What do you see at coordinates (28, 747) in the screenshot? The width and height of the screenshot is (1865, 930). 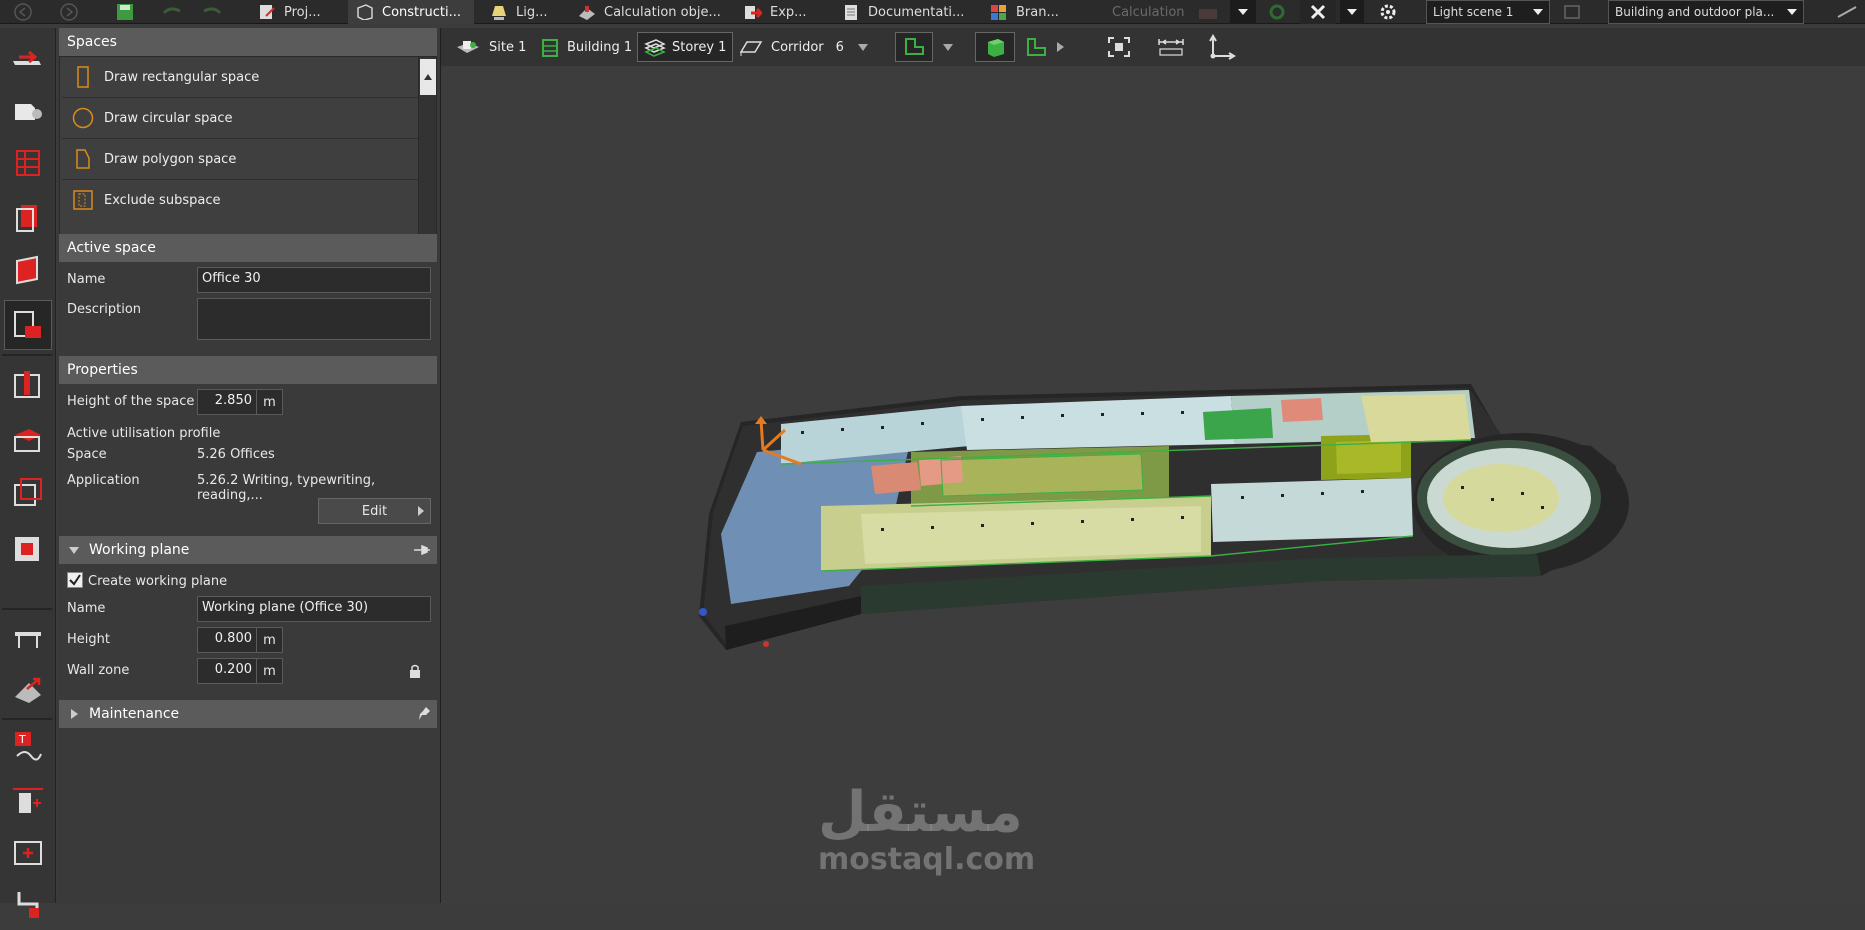 I see `tool-text: T` at bounding box center [28, 747].